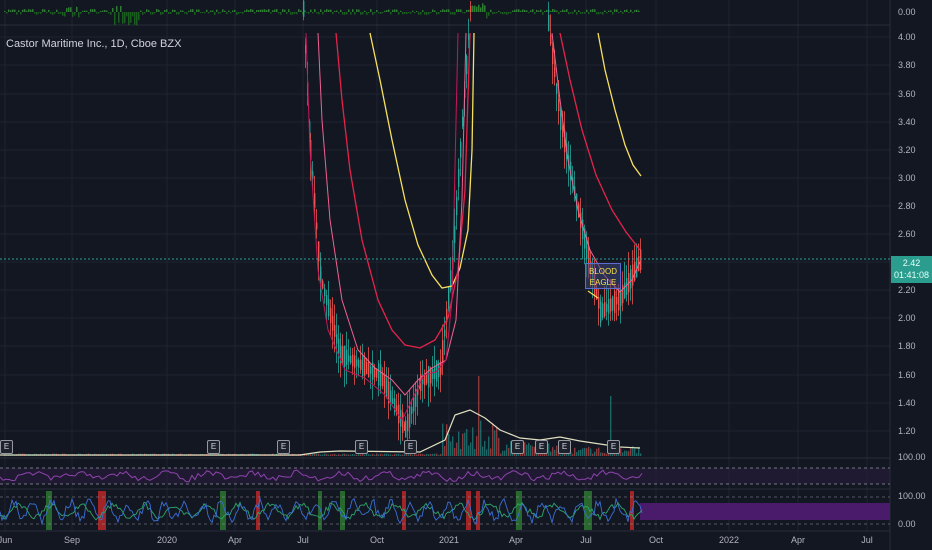 This screenshot has width=932, height=550. Describe the element at coordinates (603, 282) in the screenshot. I see `annotation-line-2: EAGLE` at that location.